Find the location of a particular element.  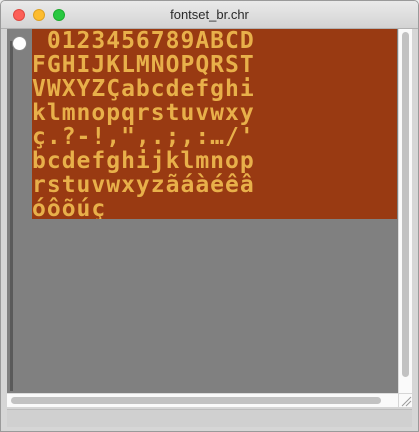

window-title: fontset_br.chr is located at coordinates (209, 14).